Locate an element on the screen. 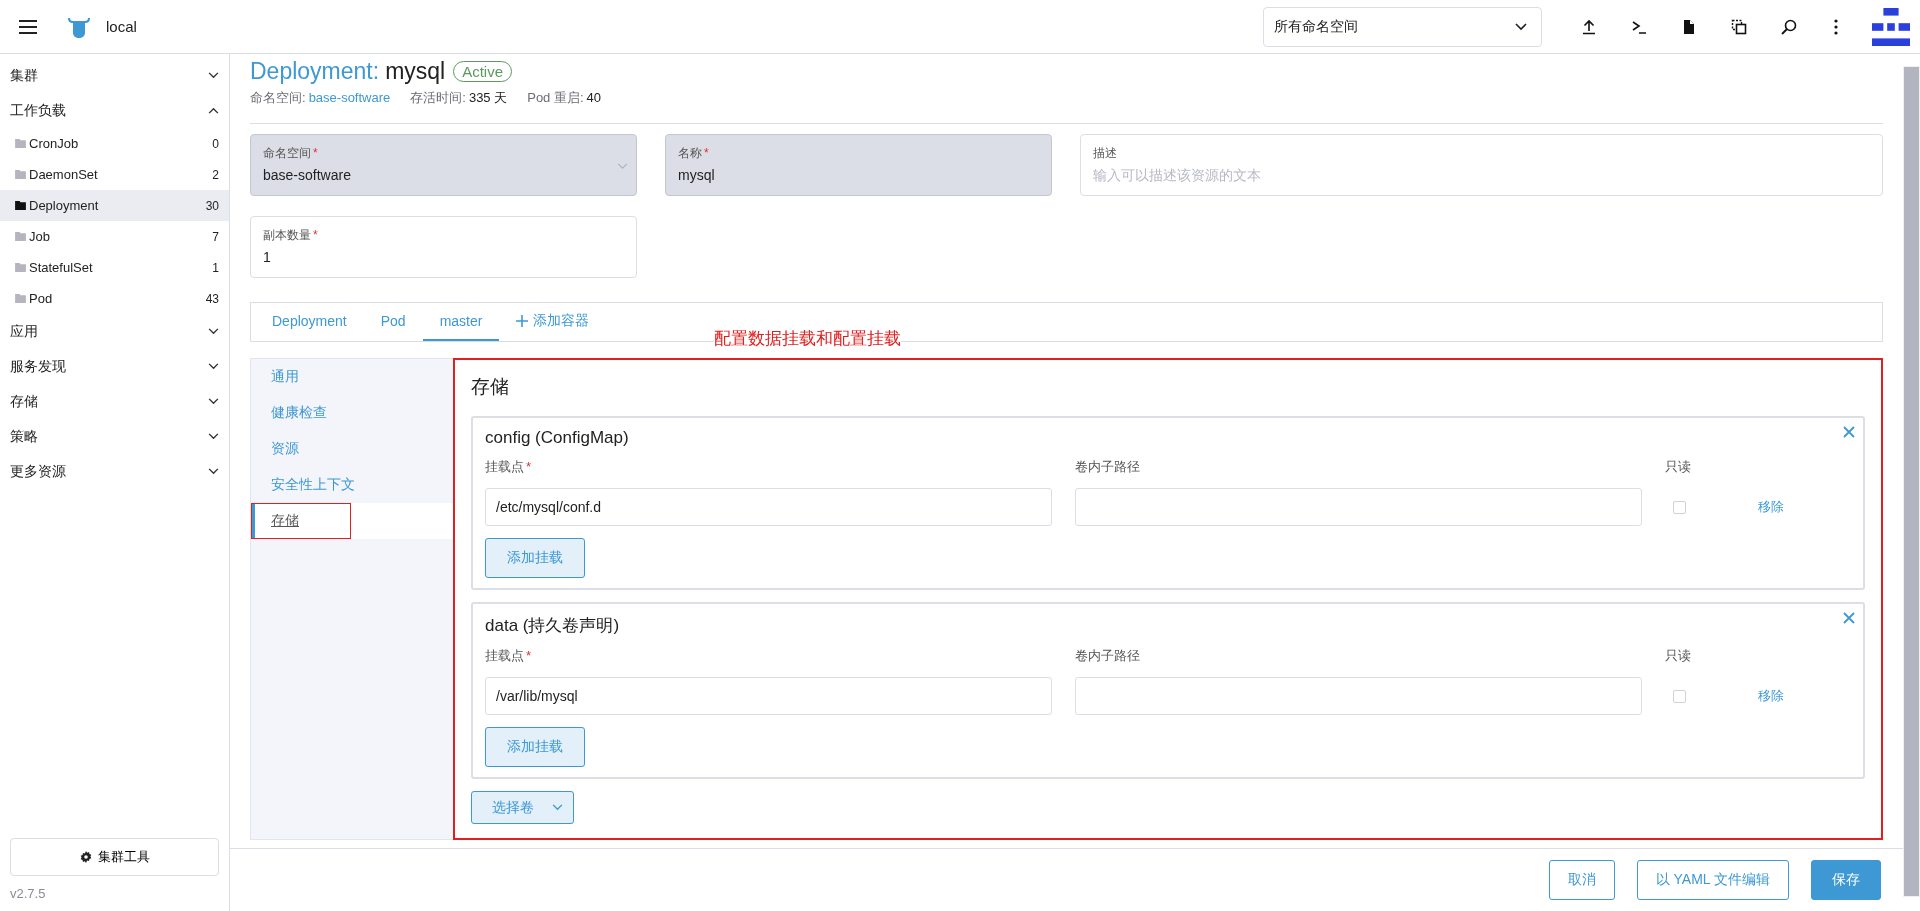 This screenshot has width=1920, height=911. nav-group: 服务发现 is located at coordinates (114, 366).